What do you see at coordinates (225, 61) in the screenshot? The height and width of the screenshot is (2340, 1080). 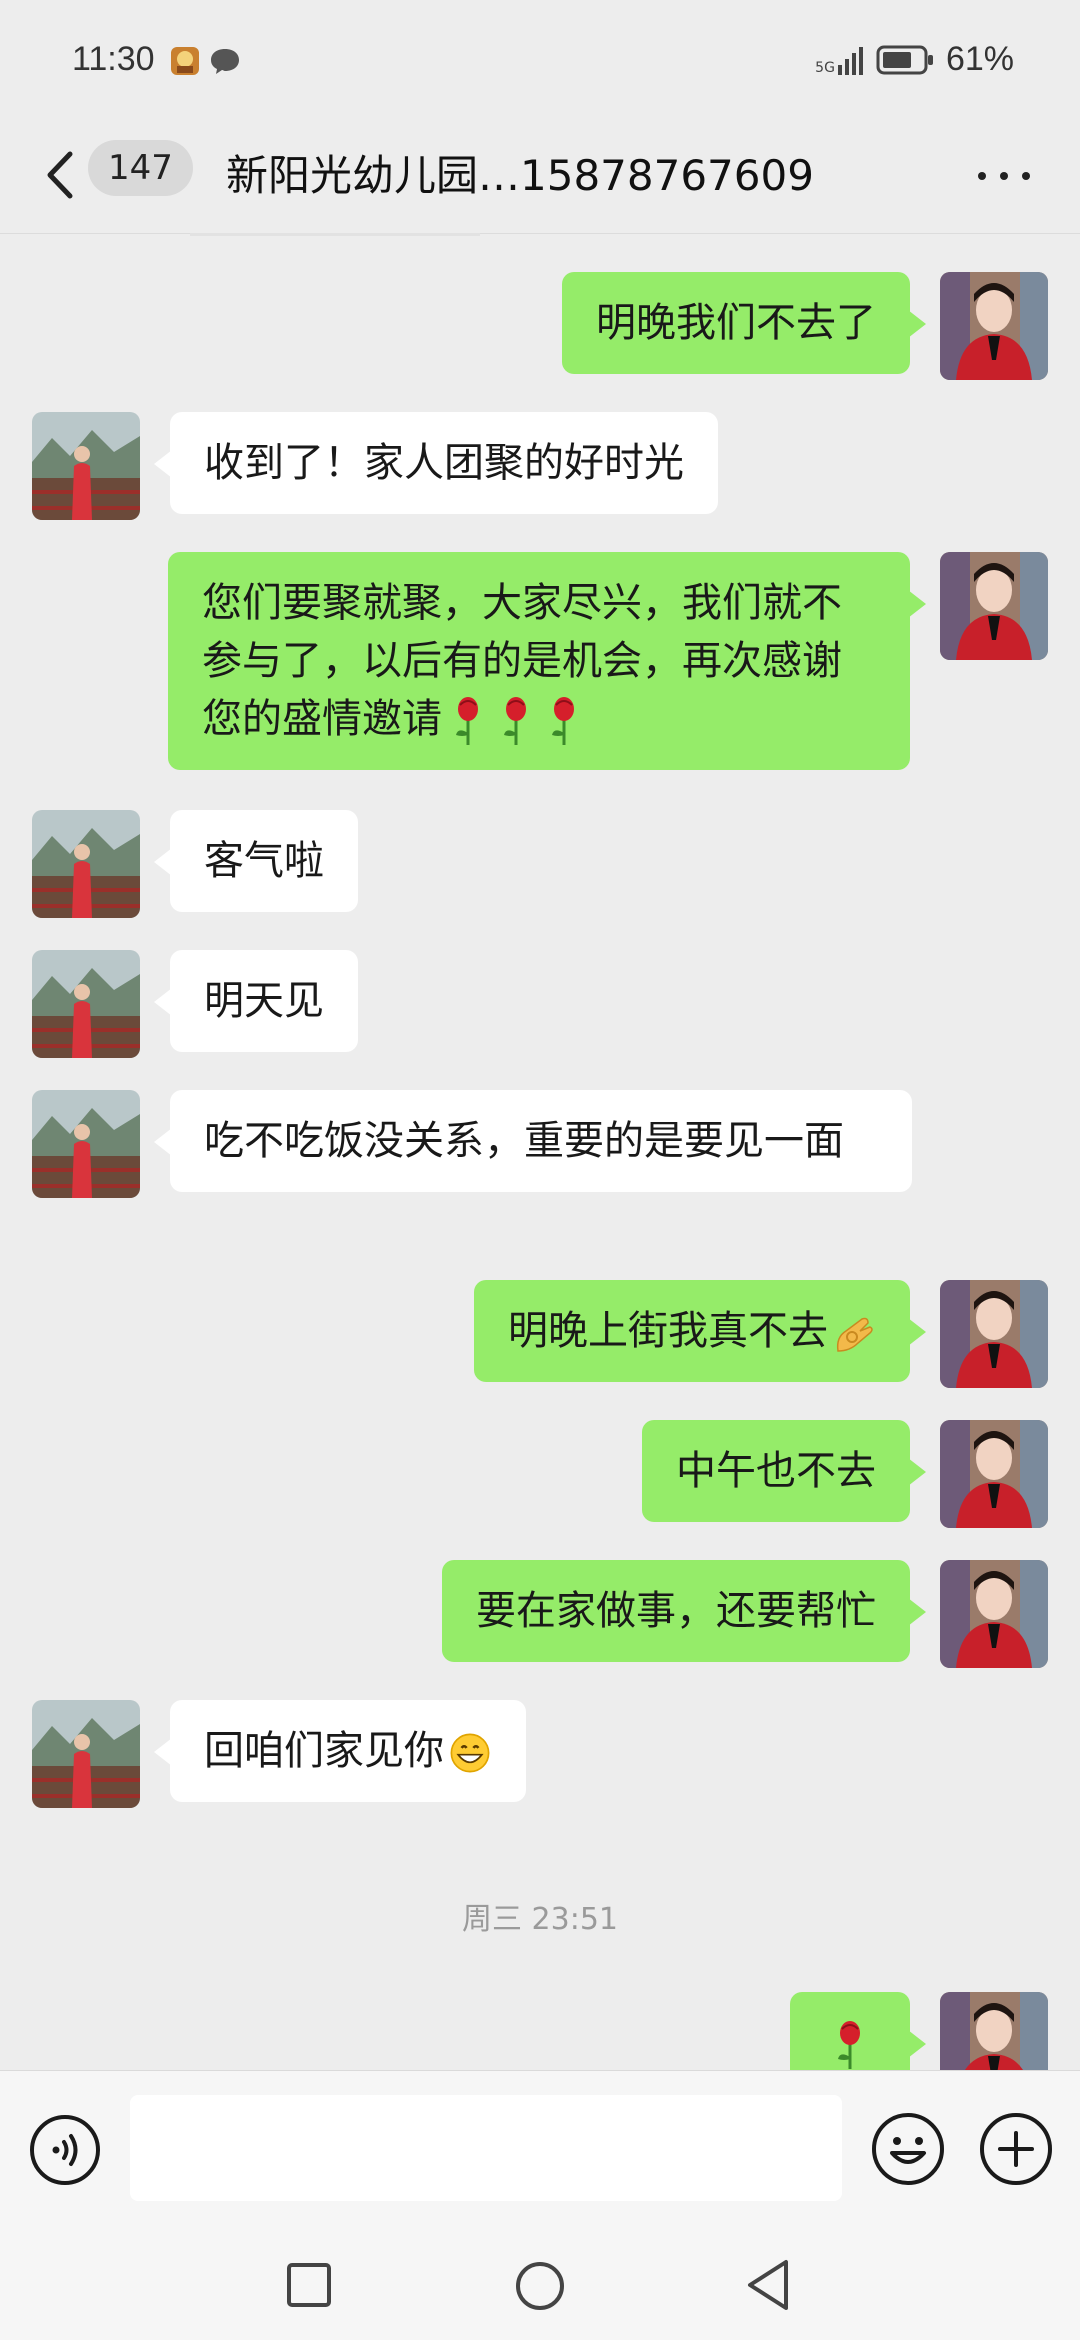 I see `message-notification-icon` at bounding box center [225, 61].